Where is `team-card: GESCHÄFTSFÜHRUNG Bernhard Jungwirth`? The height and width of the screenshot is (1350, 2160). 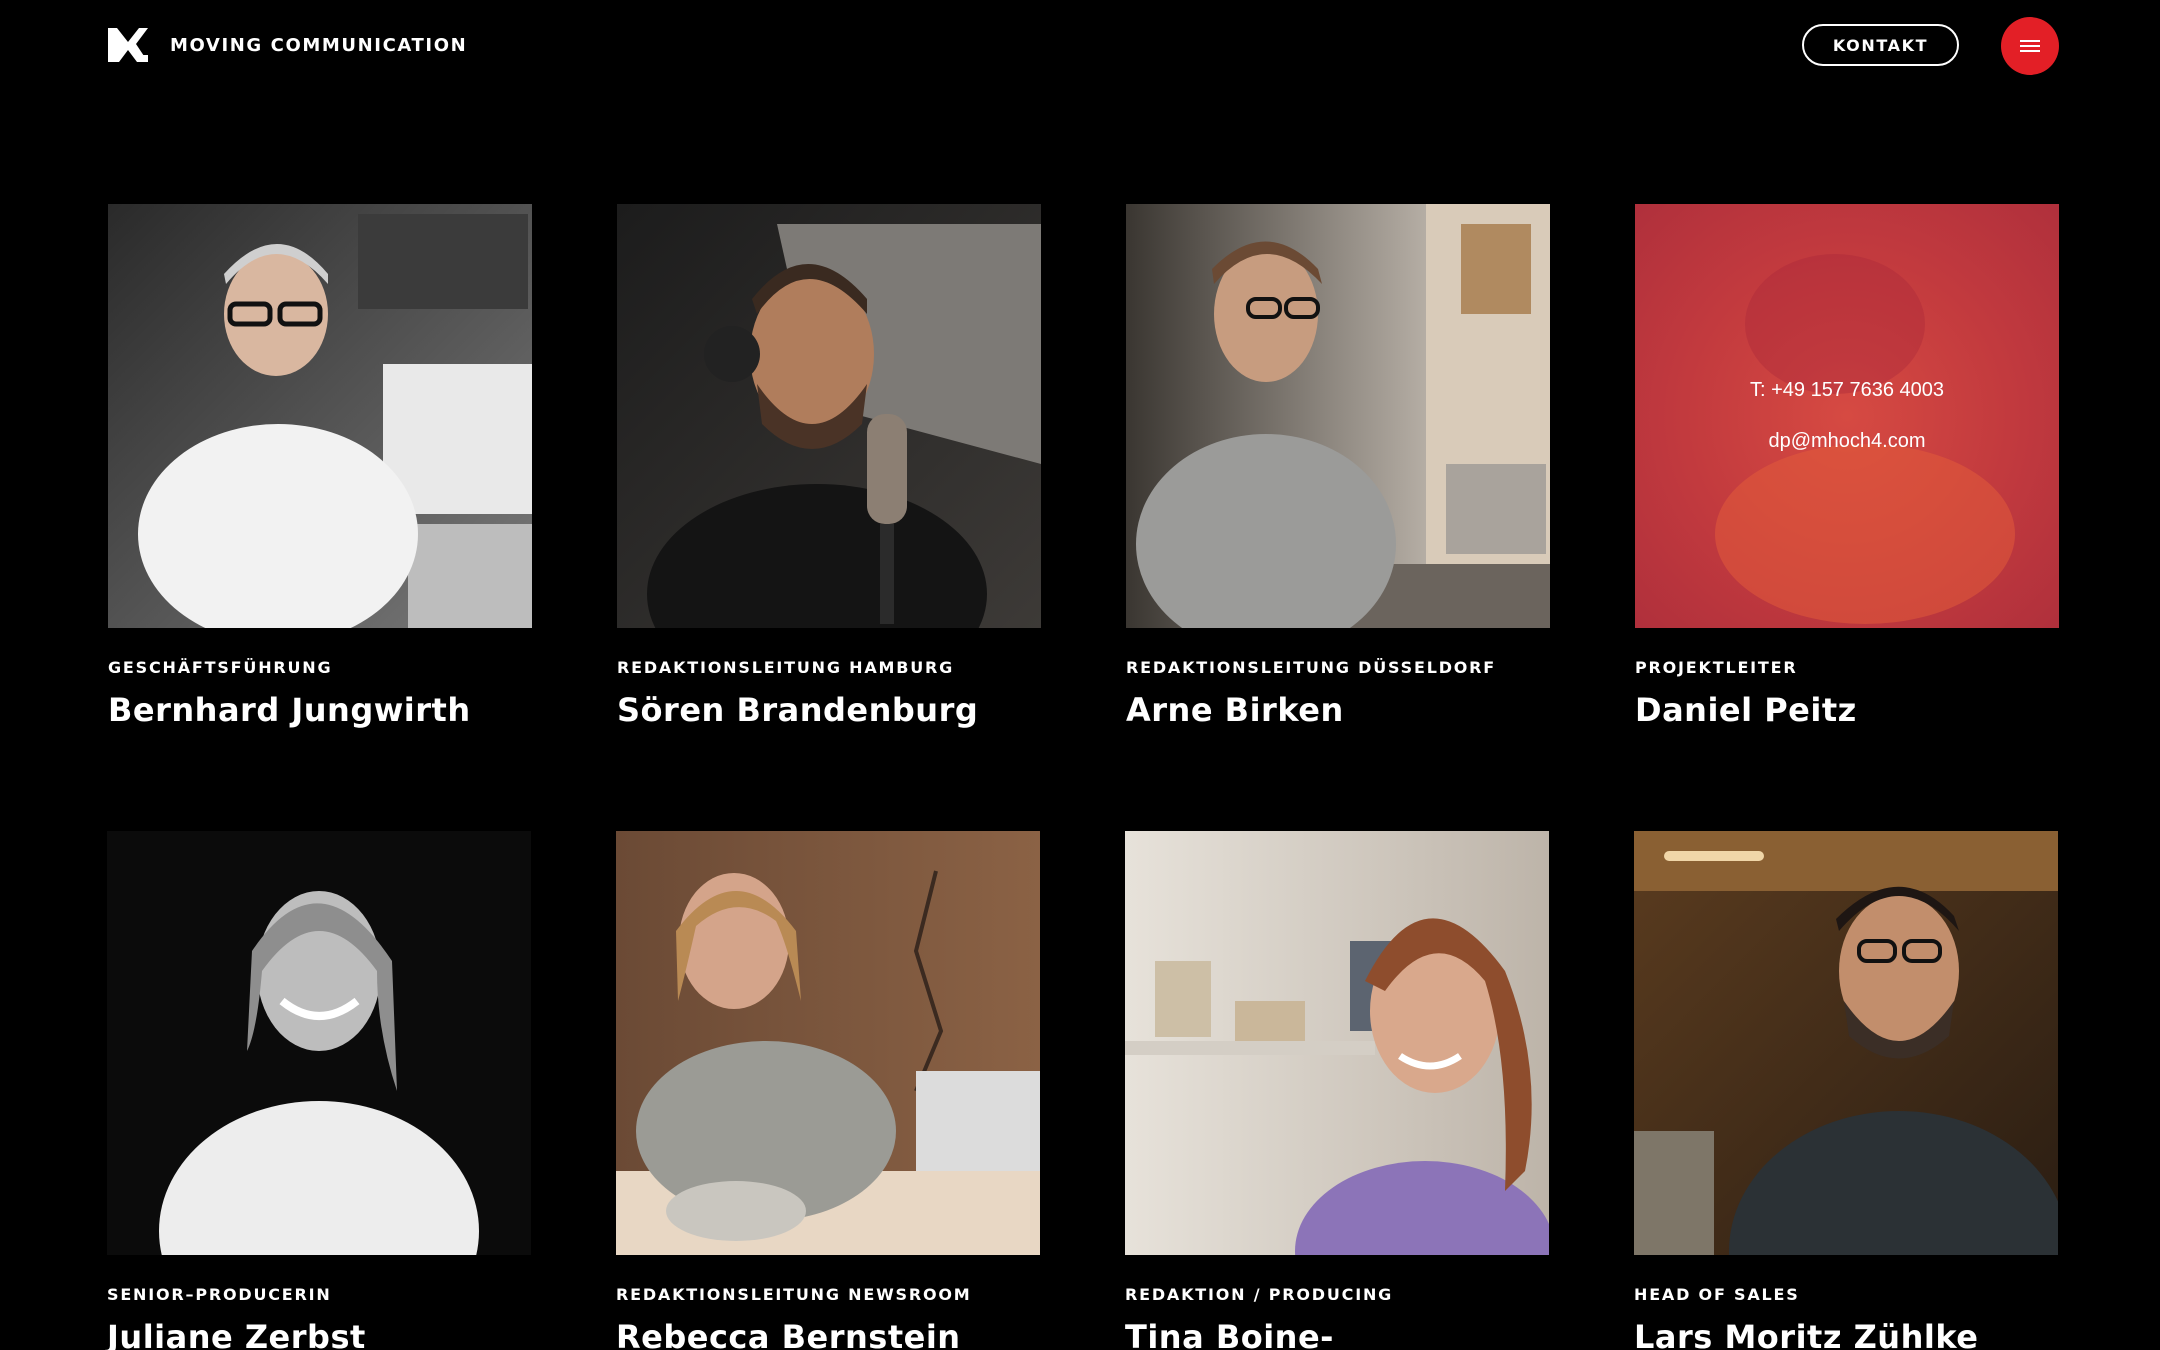
team-card: GESCHÄFTSFÜHRUNG Bernhard Jungwirth is located at coordinates (320, 466).